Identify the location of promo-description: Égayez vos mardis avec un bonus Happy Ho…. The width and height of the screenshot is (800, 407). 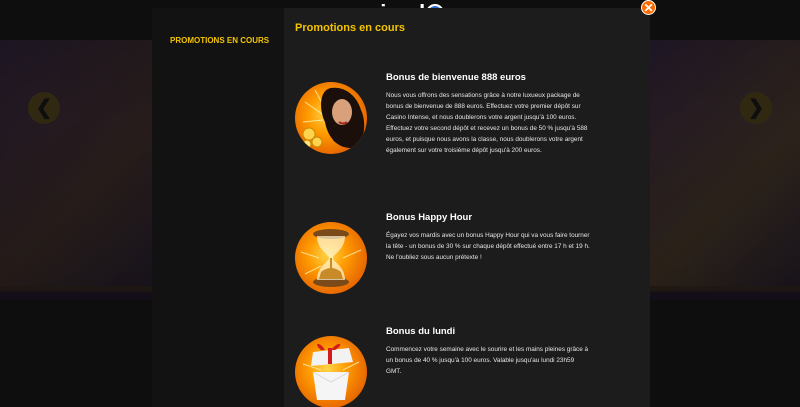
(488, 246).